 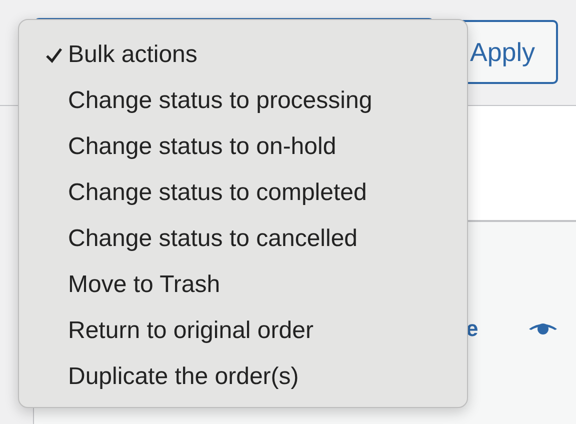 What do you see at coordinates (243, 285) in the screenshot?
I see `menu-item: Move to Trash` at bounding box center [243, 285].